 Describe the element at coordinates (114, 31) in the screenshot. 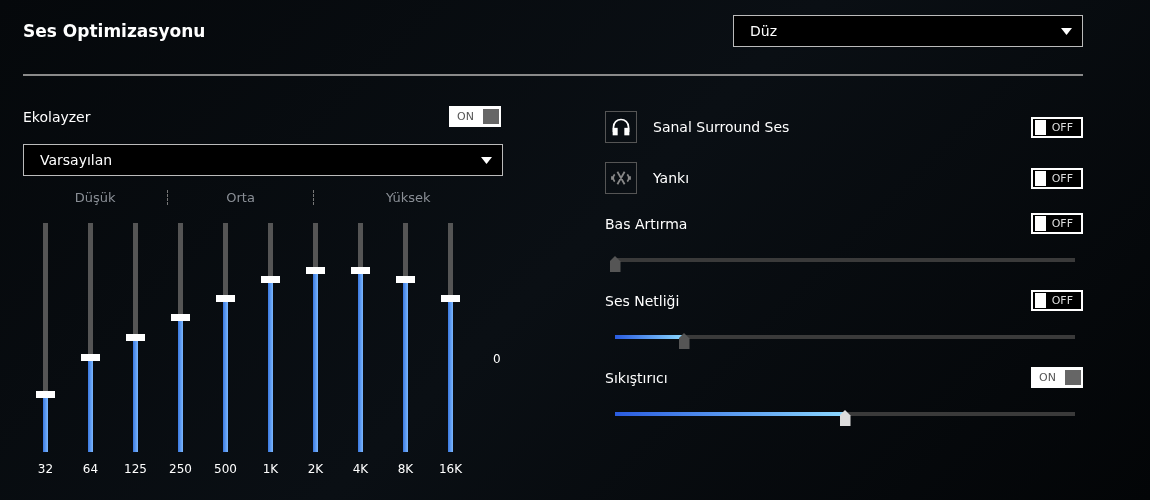

I see `page-title: Ses Optimizasyonu` at that location.